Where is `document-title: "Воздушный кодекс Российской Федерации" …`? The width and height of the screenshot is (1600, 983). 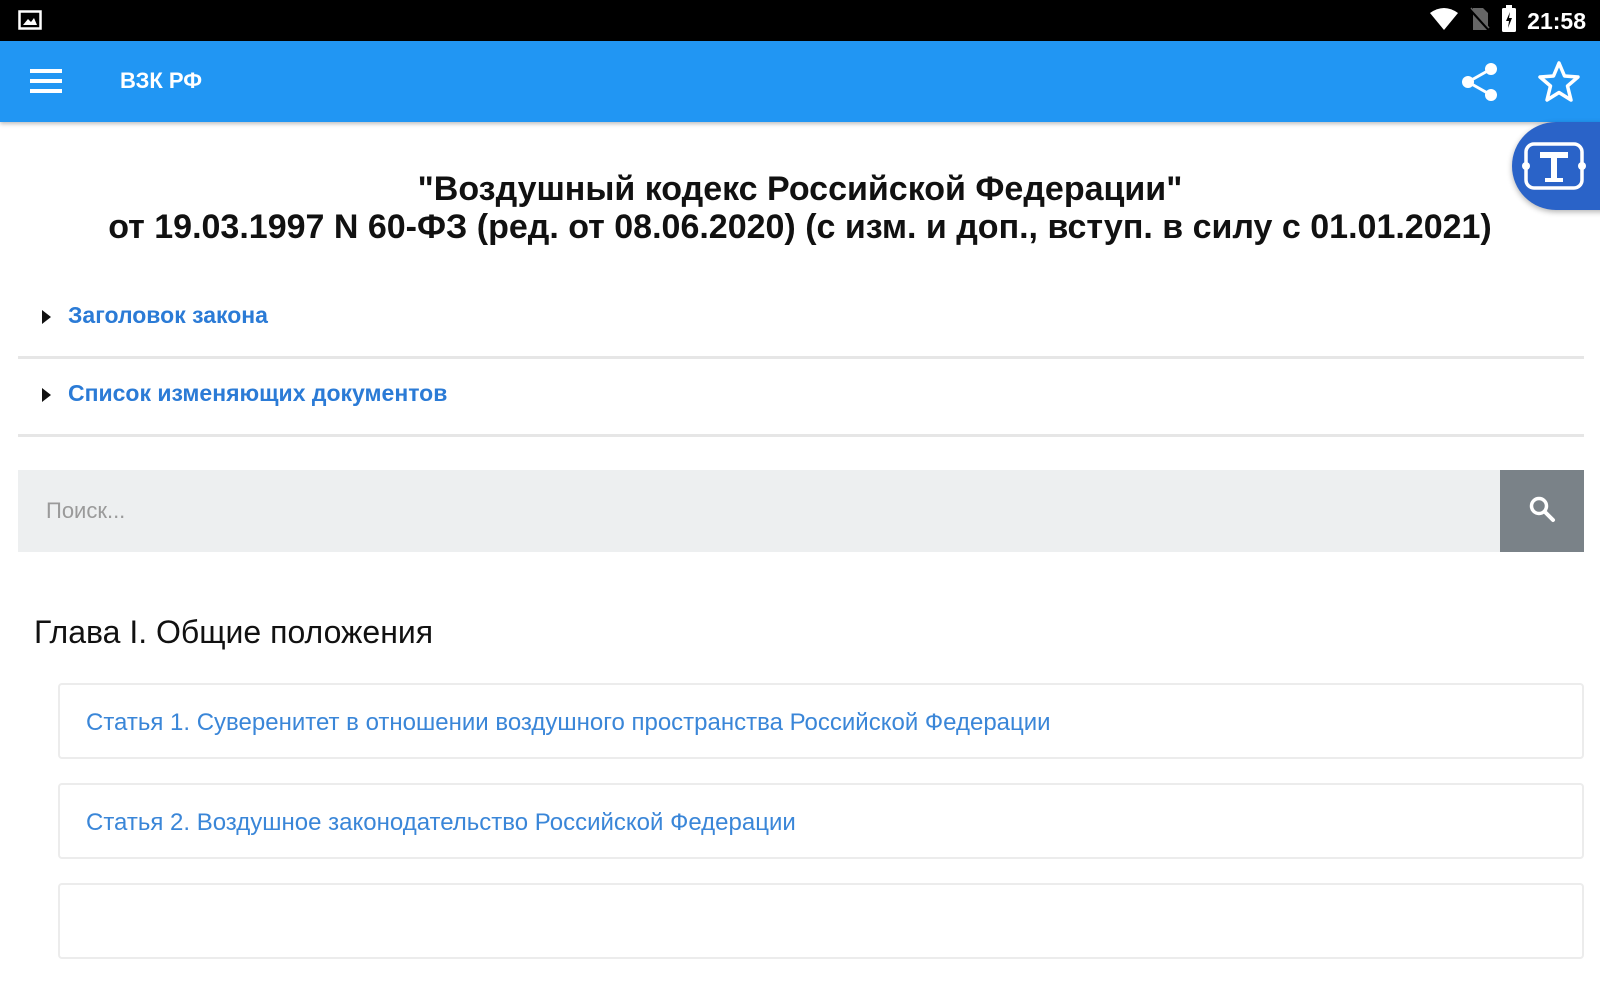
document-title: "Воздушный кодекс Российской Федерации" … is located at coordinates (800, 208).